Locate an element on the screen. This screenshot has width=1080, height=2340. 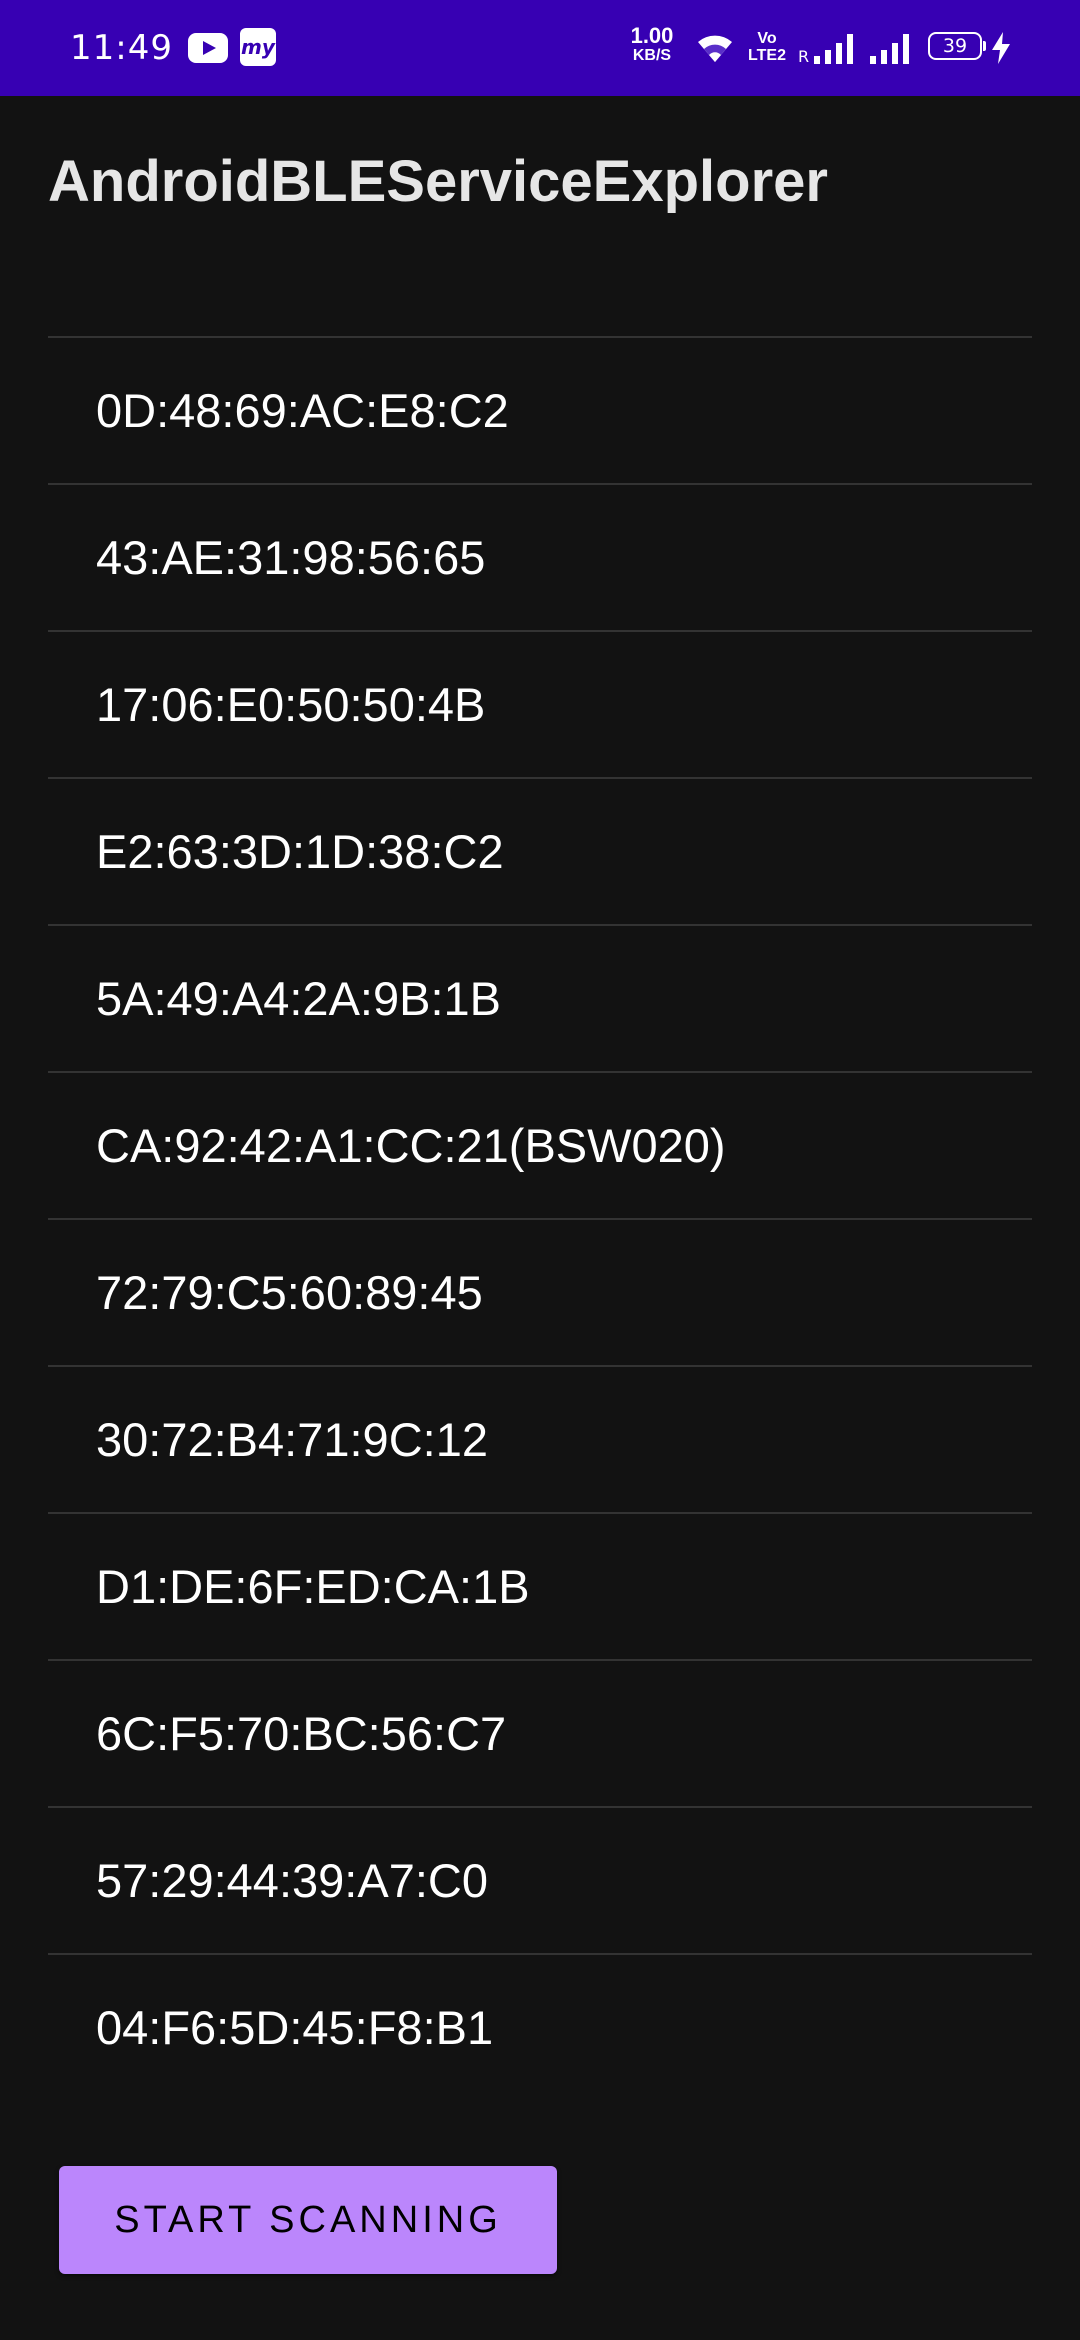
app-title: AndroidBLEServiceExplorer is located at coordinates (438, 181).